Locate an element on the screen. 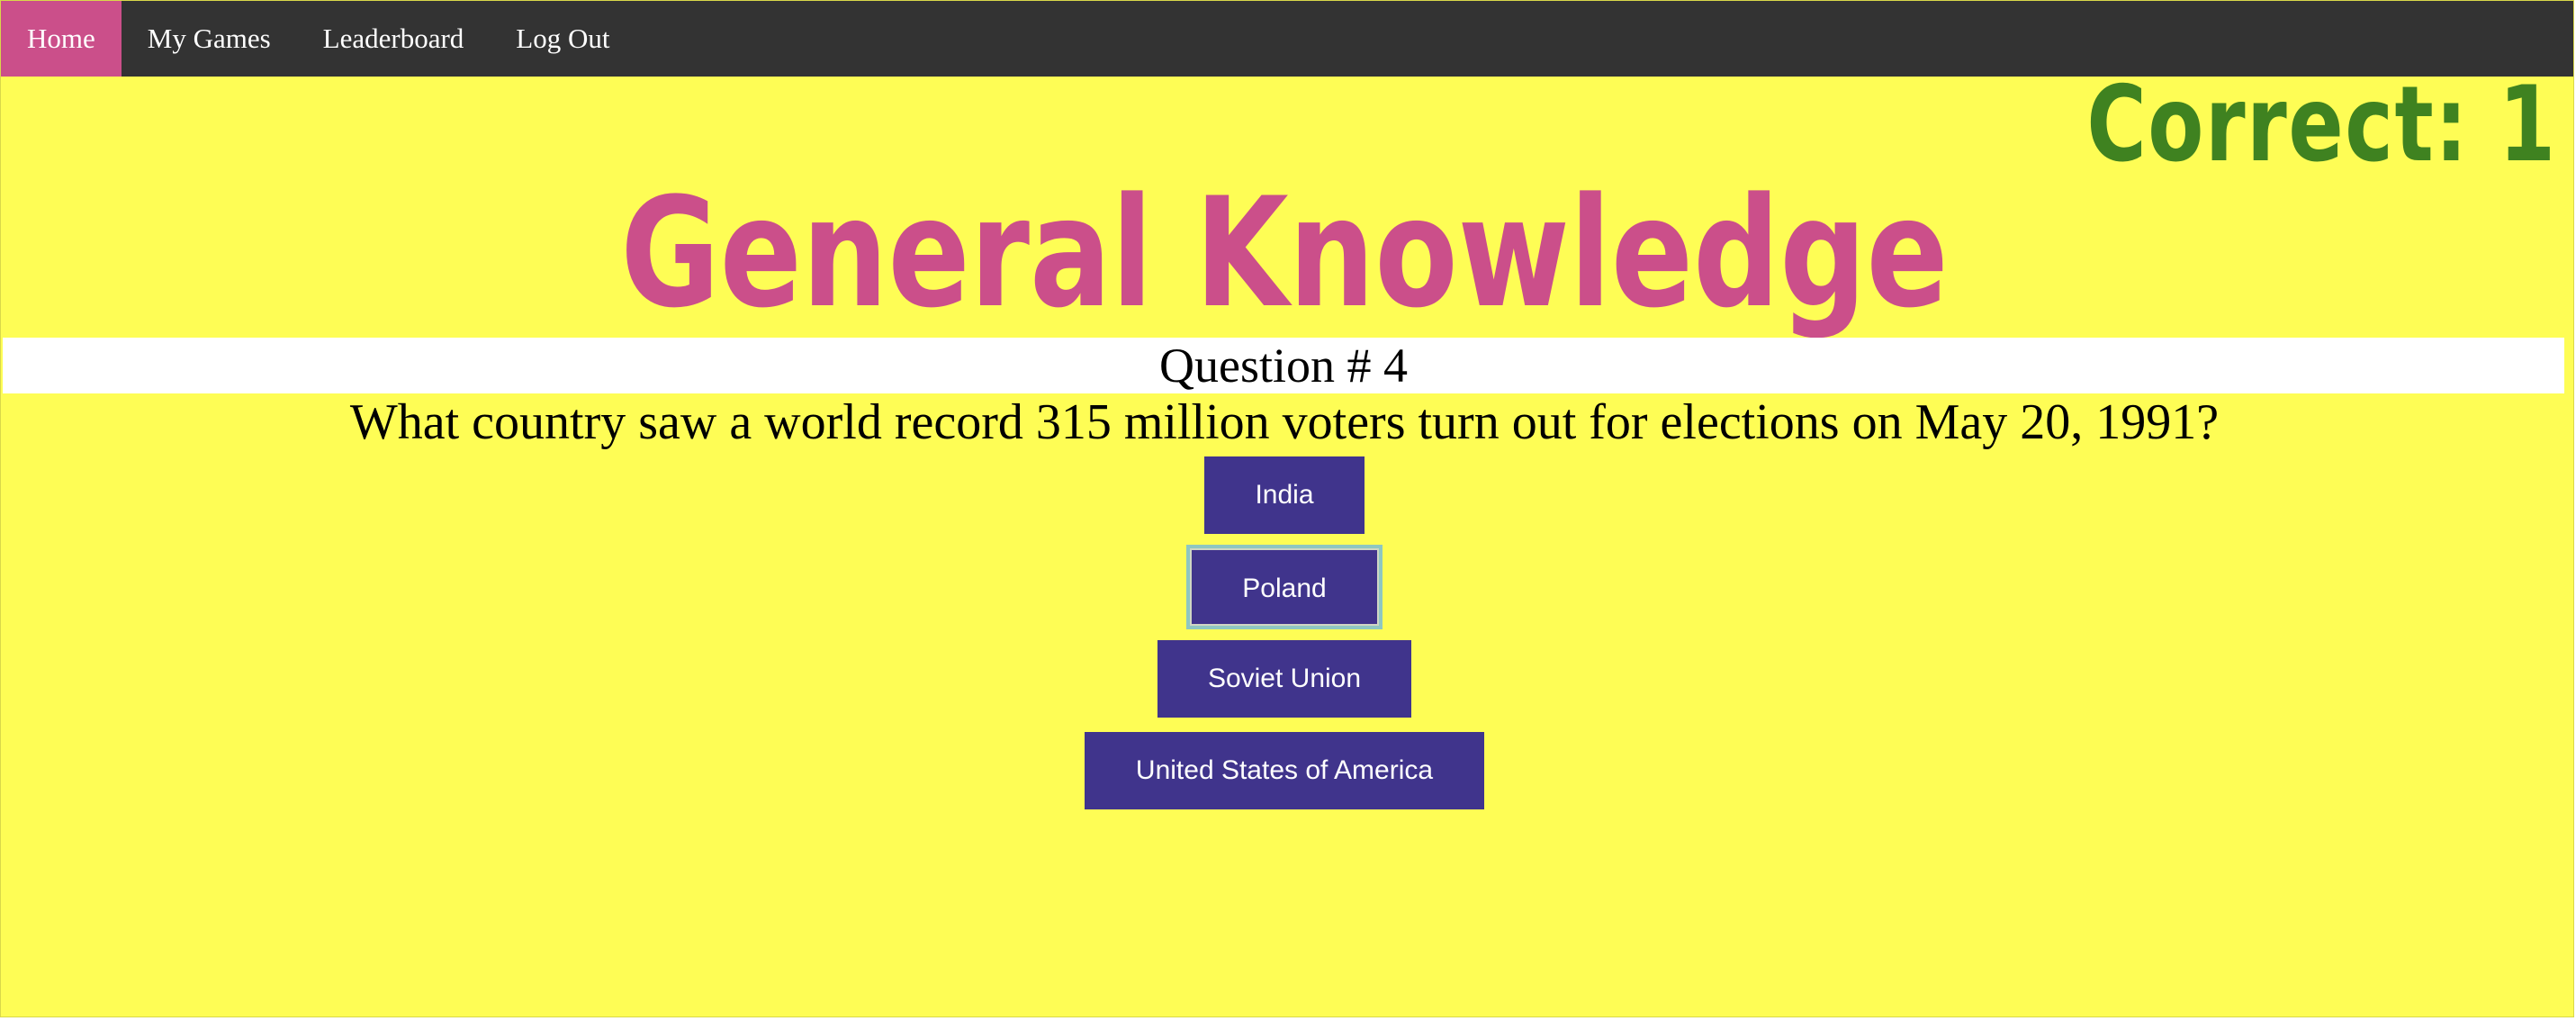 Image resolution: width=2576 pixels, height=1021 pixels. quiz-title: General Knowledge is located at coordinates (1284, 253).